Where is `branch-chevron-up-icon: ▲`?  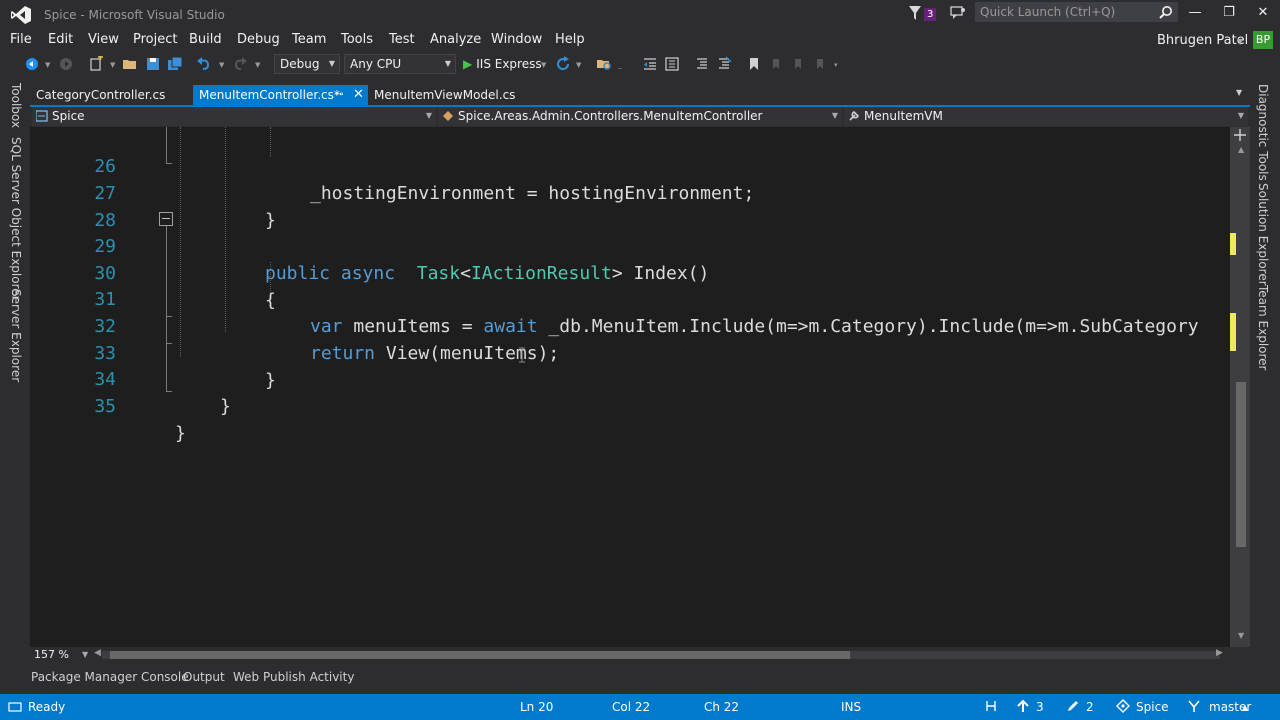 branch-chevron-up-icon: ▲ is located at coordinates (1245, 707).